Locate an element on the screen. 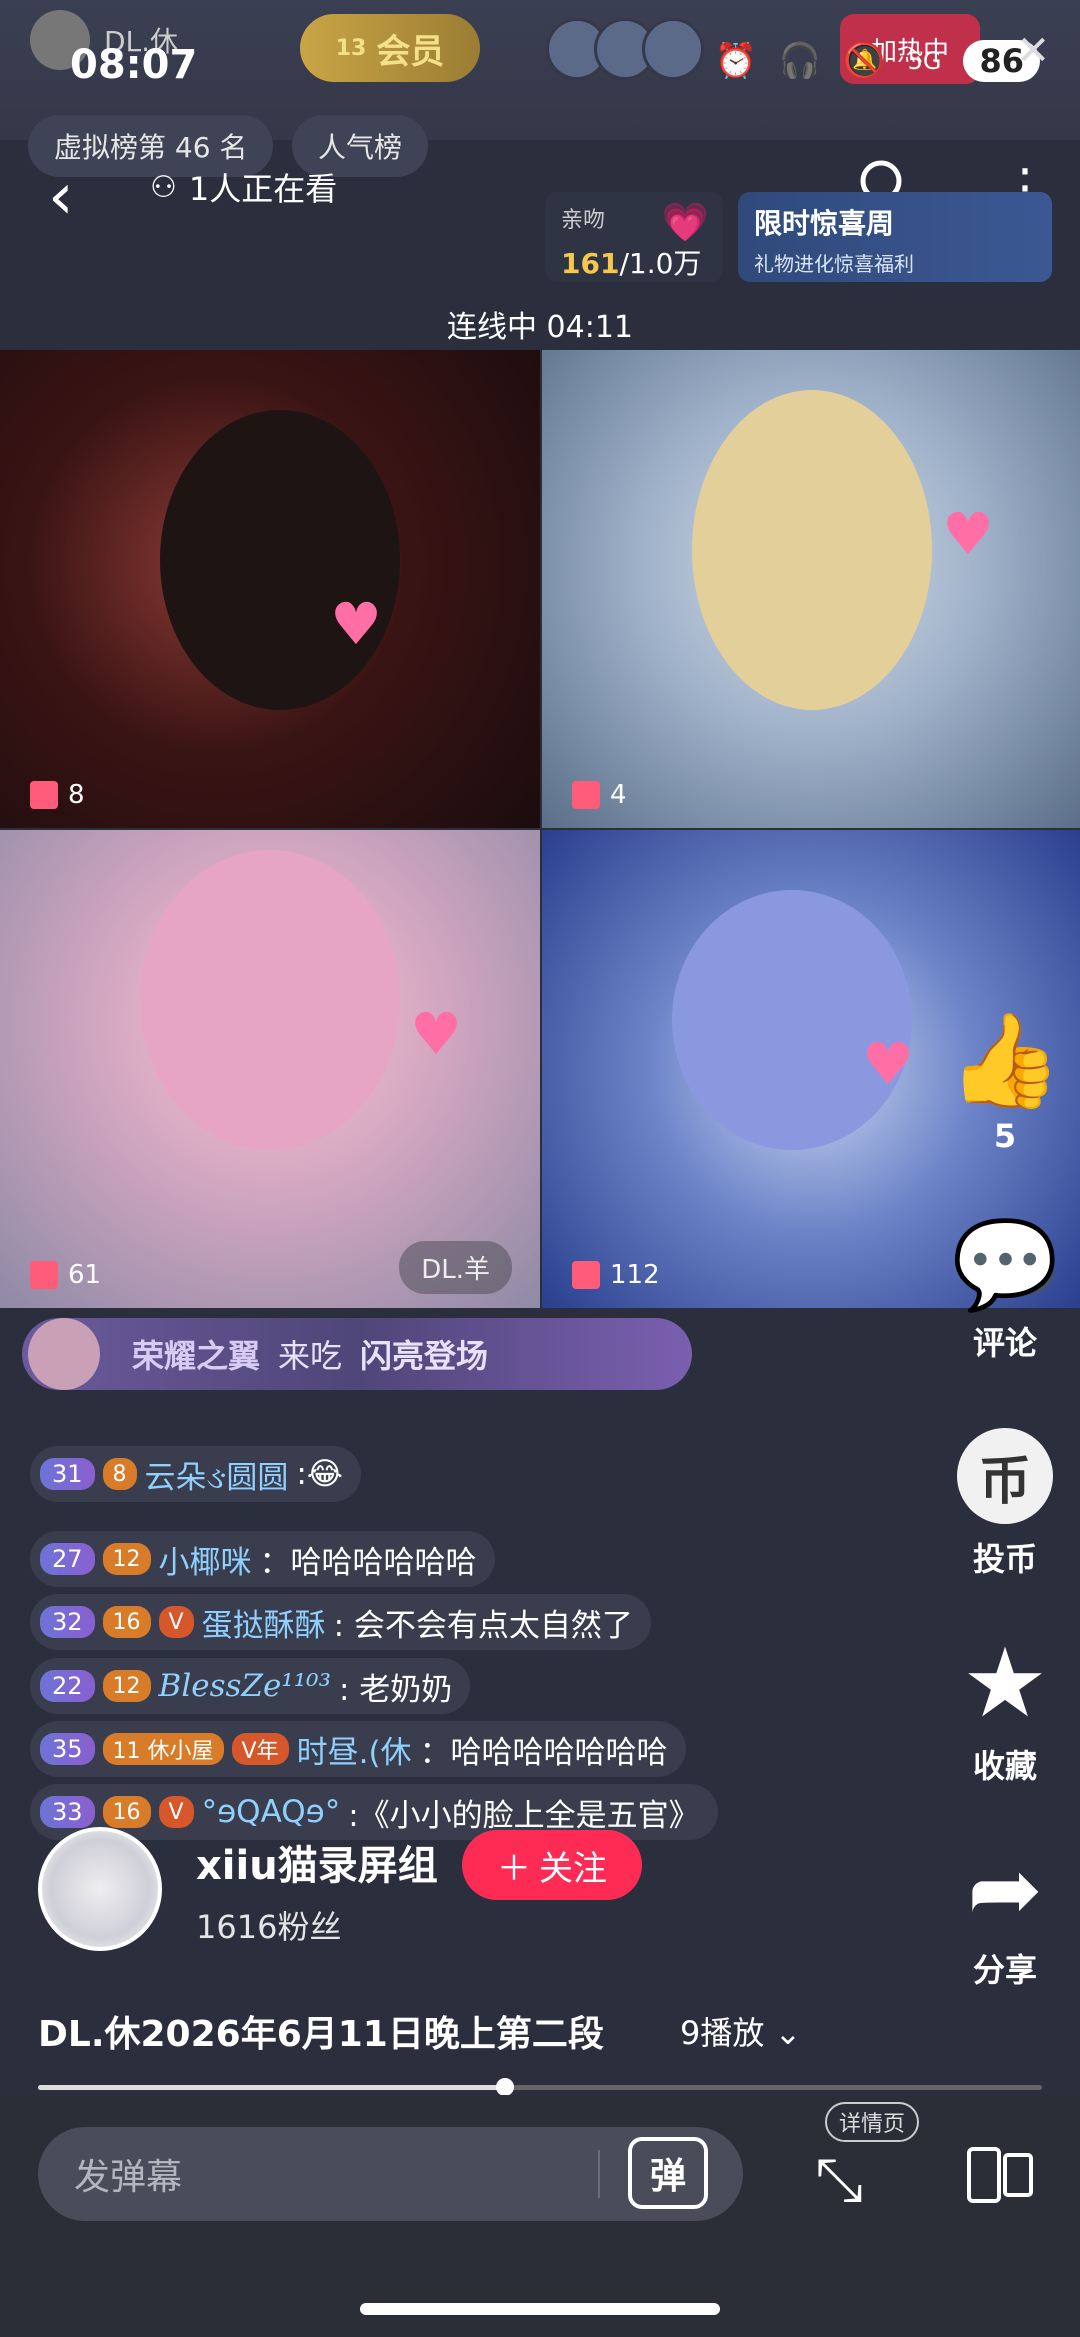  gift-entrance-banner: 荣耀之翼 来吃 闪亮登场 is located at coordinates (357, 1354).